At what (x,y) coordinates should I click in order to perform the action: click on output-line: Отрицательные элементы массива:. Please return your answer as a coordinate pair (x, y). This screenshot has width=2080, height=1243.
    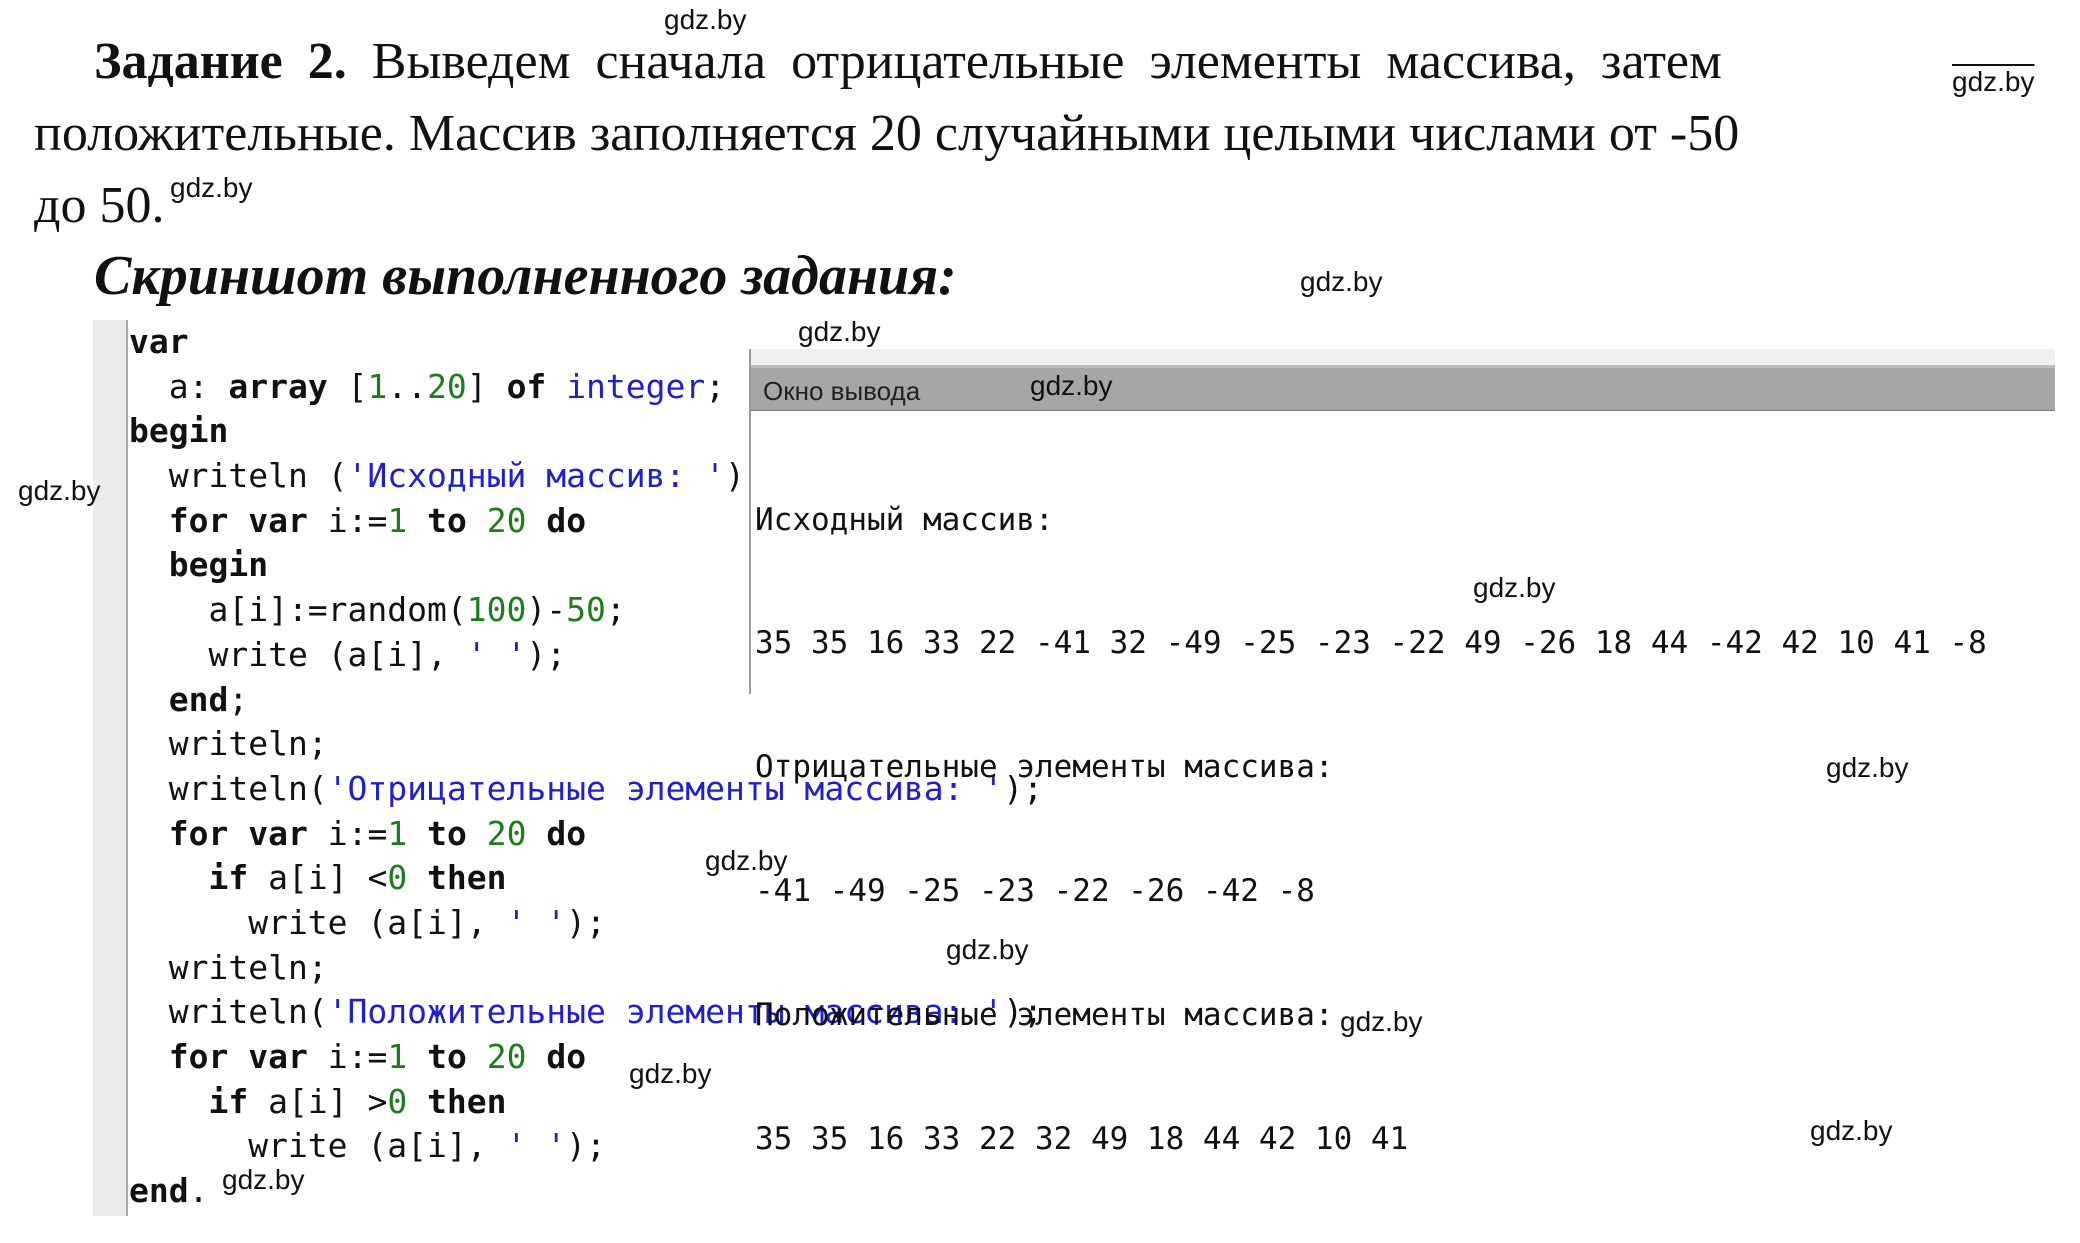
    Looking at the image, I should click on (1044, 767).